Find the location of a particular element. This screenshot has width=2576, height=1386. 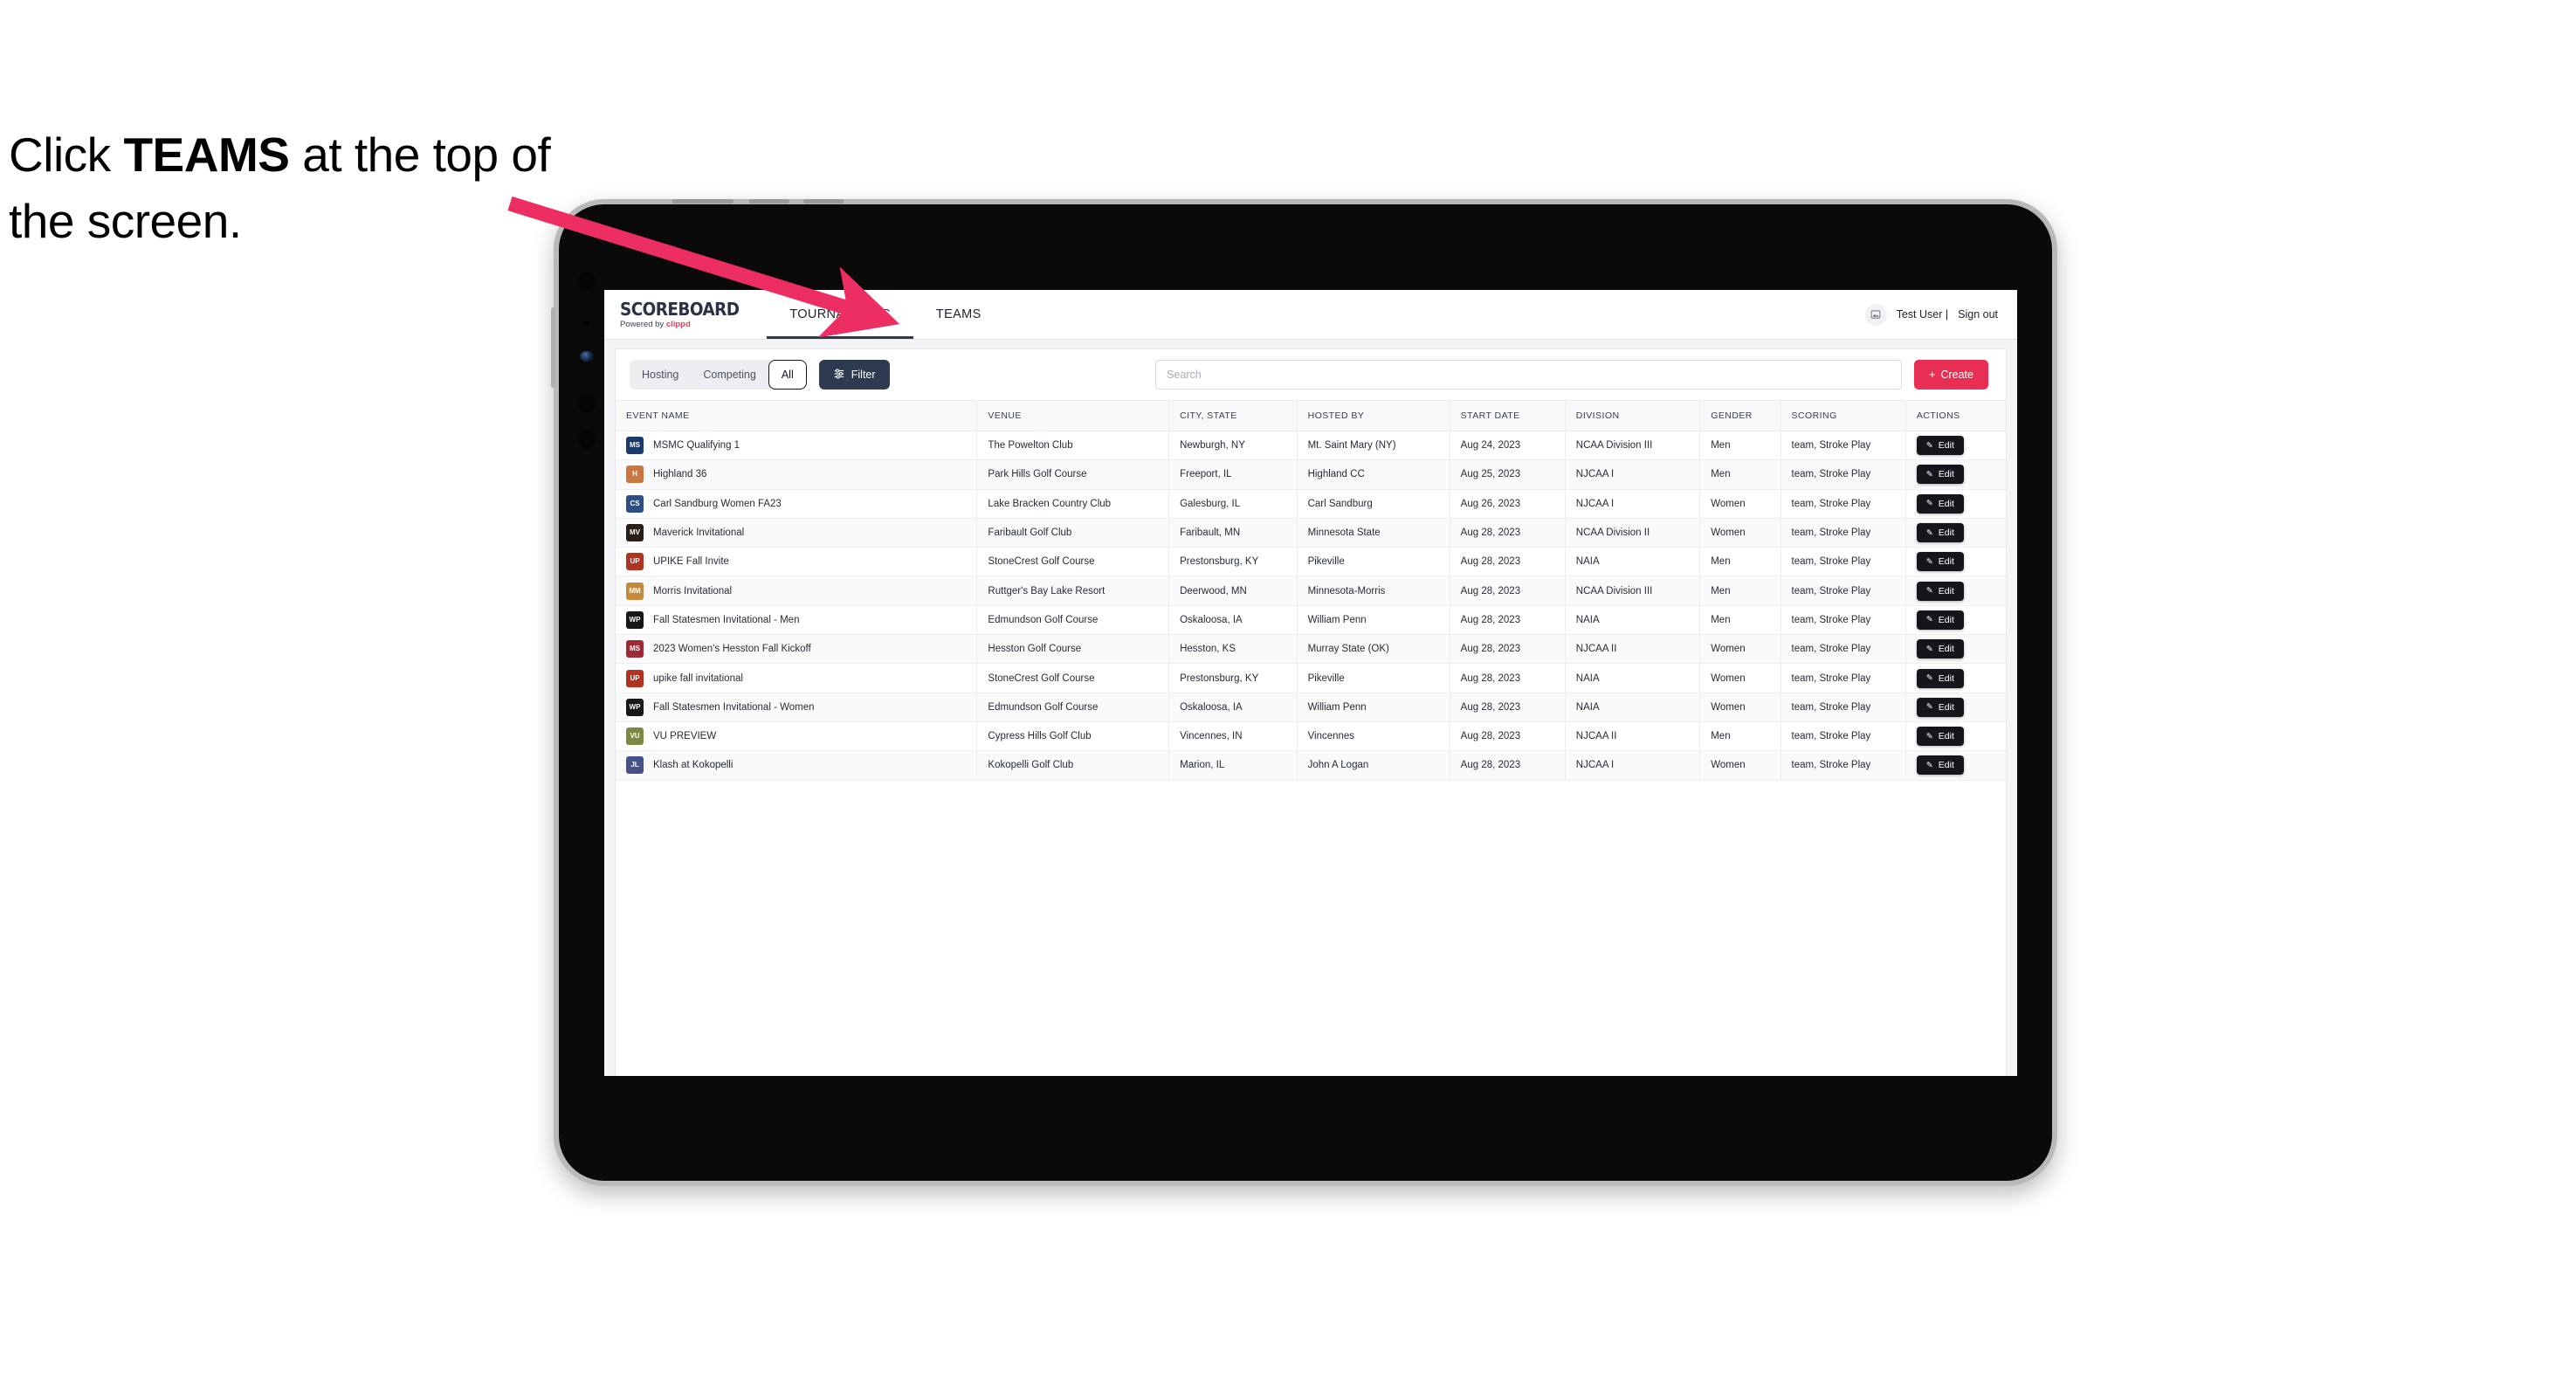

nav-tab-teams: TEAMS is located at coordinates (958, 314).